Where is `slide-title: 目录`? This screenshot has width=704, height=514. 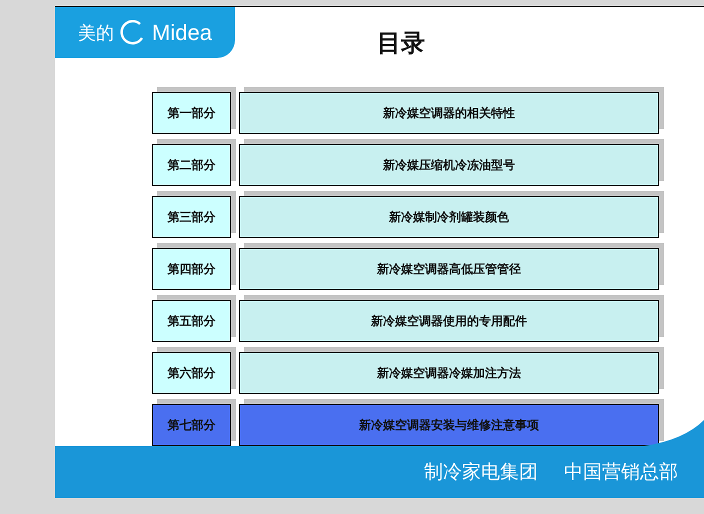
slide-title: 目录 is located at coordinates (401, 43).